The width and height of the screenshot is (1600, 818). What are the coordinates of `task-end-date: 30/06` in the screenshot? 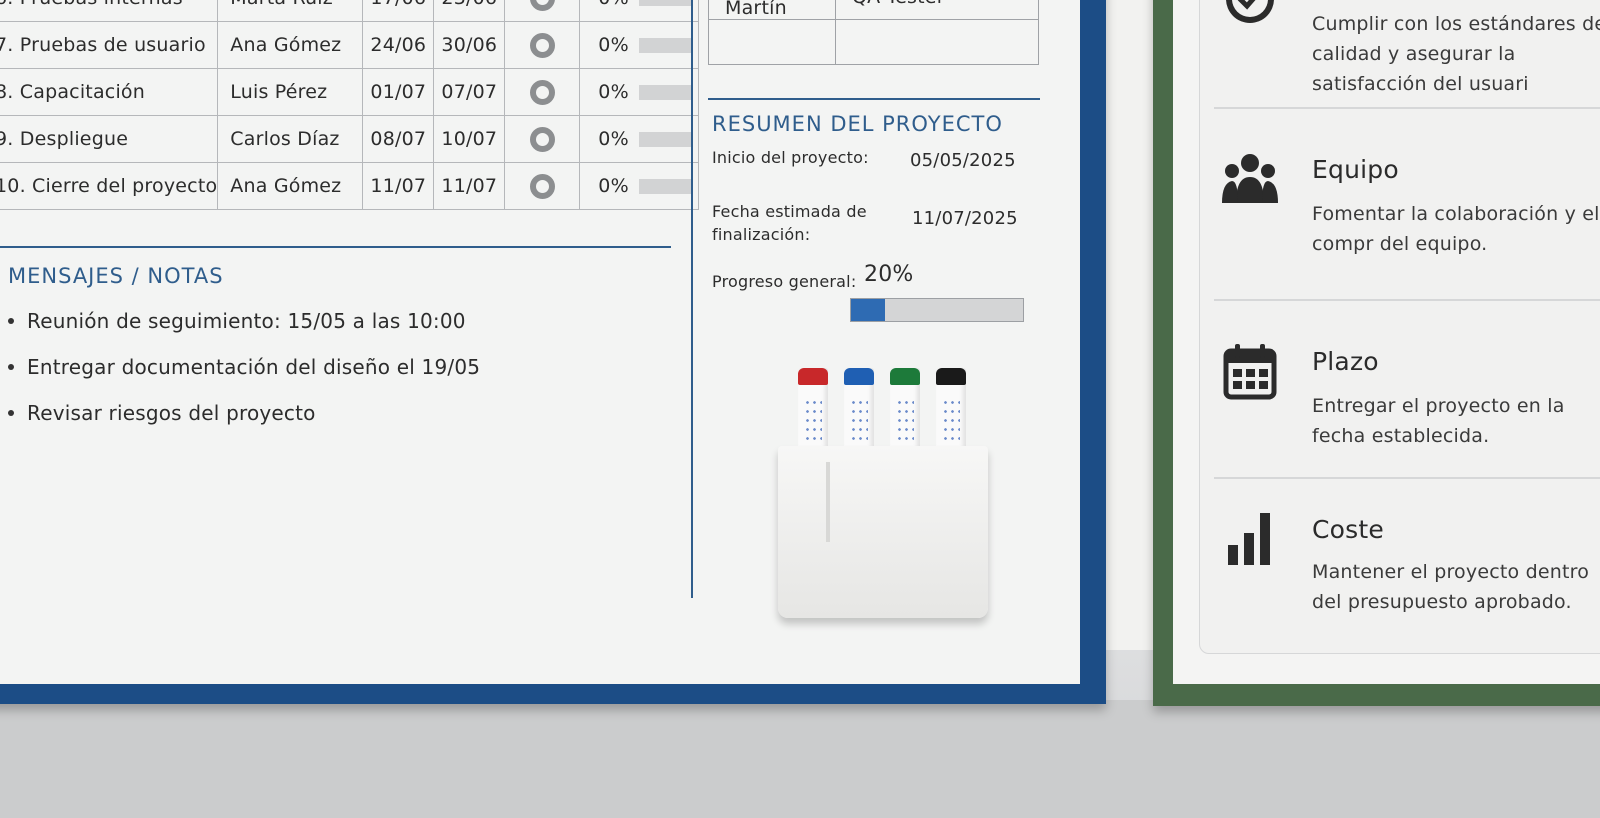 It's located at (469, 45).